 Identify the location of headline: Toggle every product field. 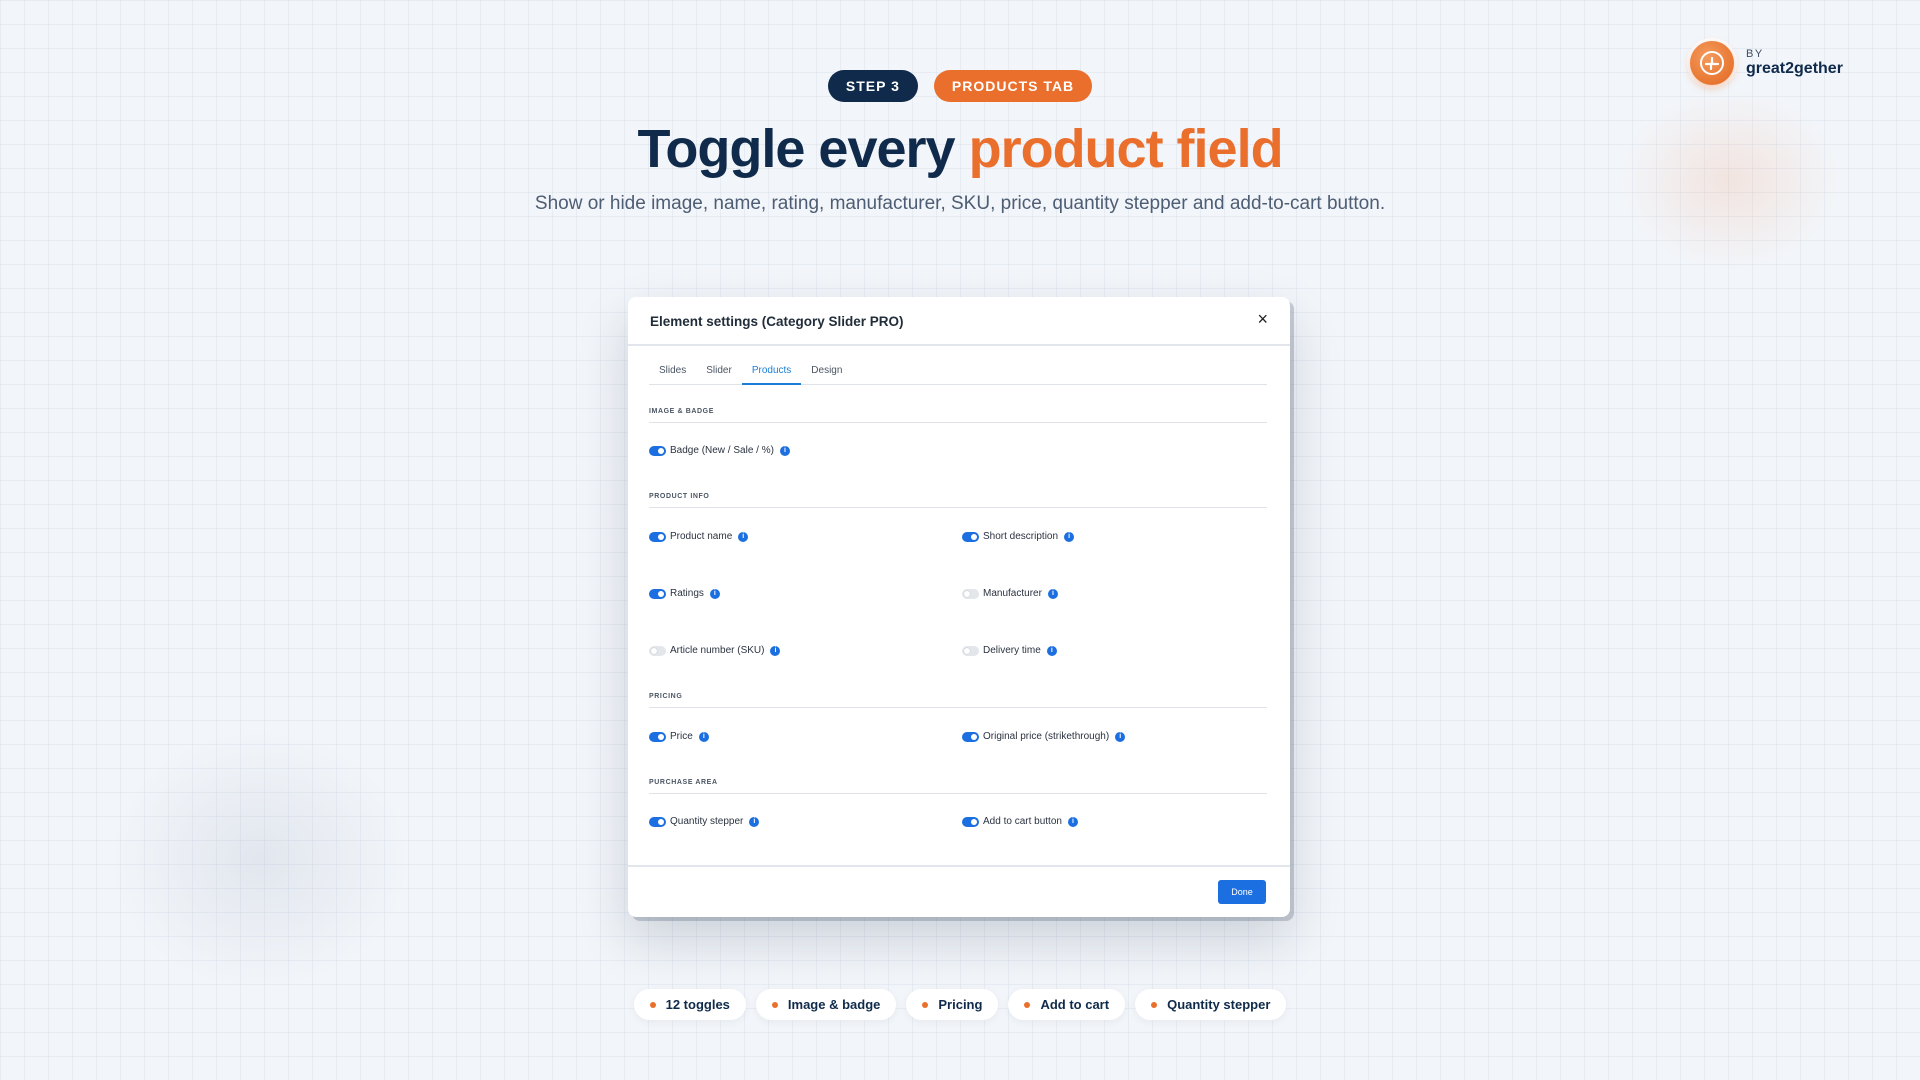
(960, 149).